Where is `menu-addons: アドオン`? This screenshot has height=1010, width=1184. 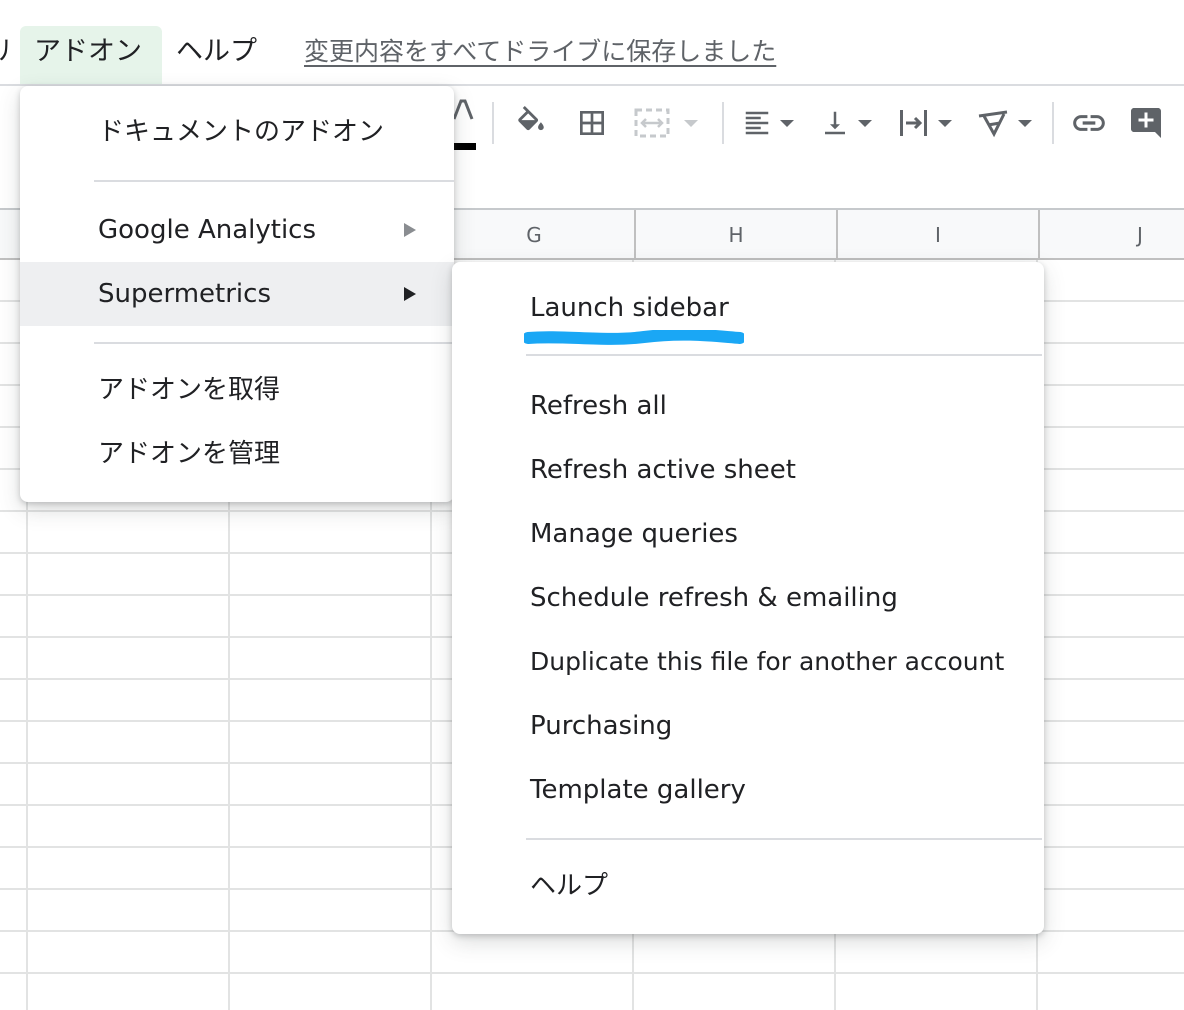 menu-addons: アドオン is located at coordinates (91, 55).